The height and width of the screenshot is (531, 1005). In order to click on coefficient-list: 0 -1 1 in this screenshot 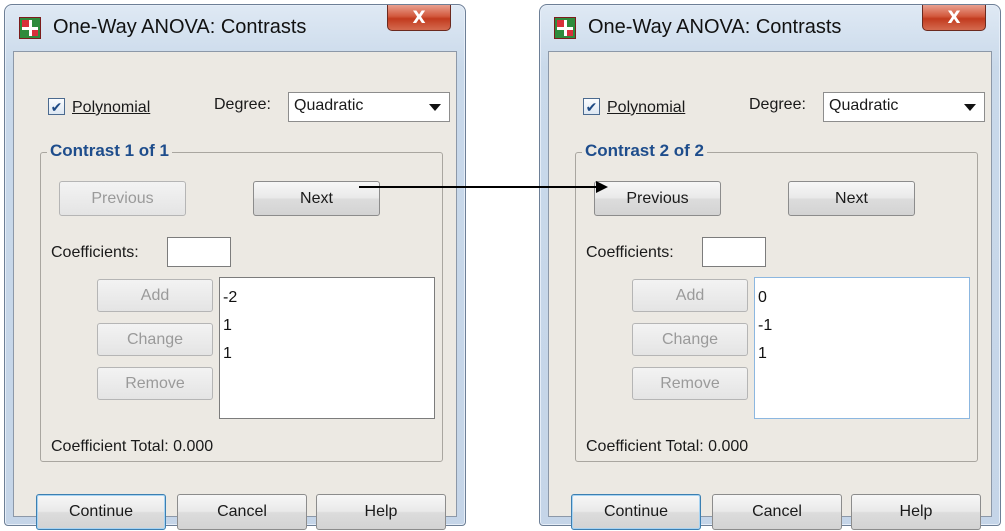, I will do `click(862, 348)`.